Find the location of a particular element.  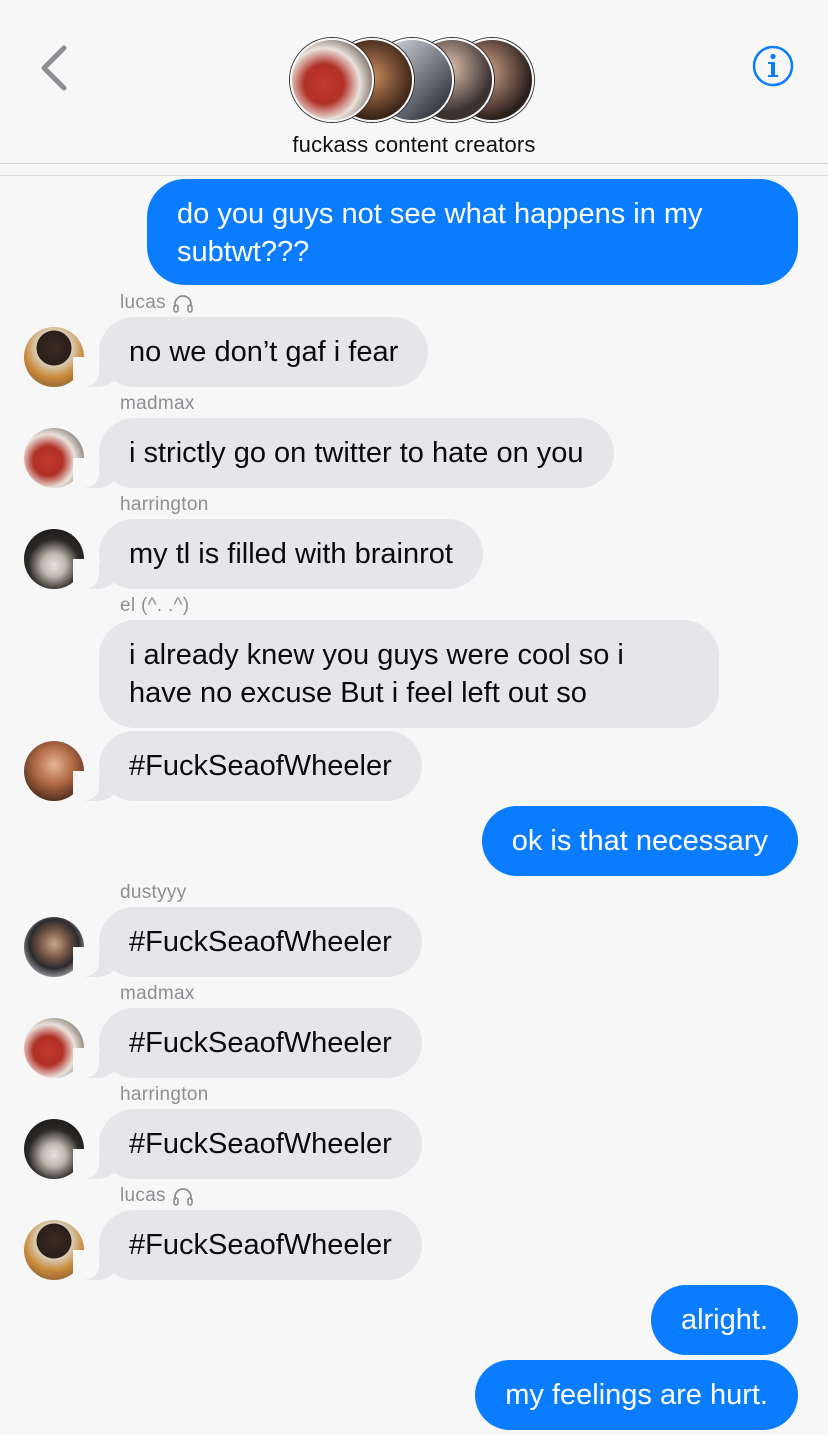

outgoing-message: ok is that necessary is located at coordinates (639, 841).